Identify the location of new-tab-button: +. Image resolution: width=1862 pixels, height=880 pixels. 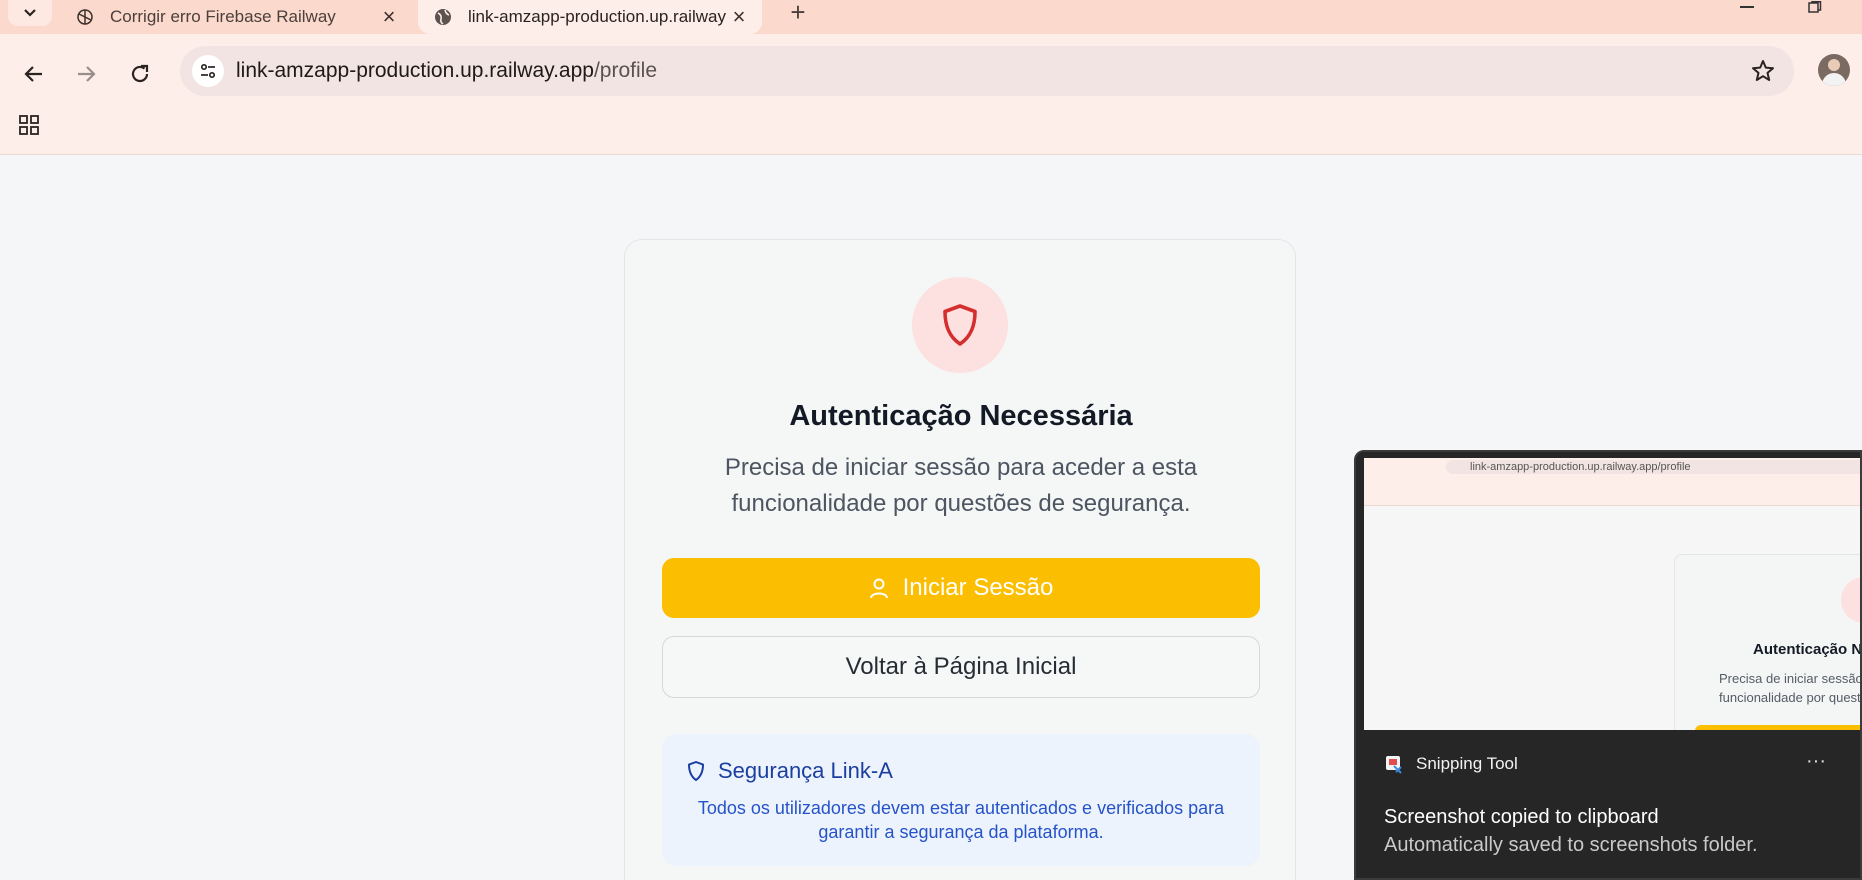
(798, 13).